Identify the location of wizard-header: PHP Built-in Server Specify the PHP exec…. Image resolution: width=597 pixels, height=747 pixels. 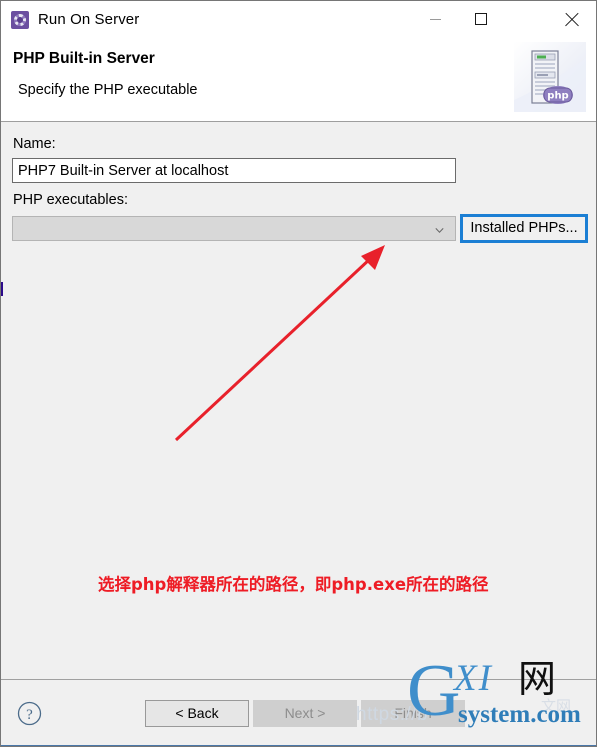
(298, 80).